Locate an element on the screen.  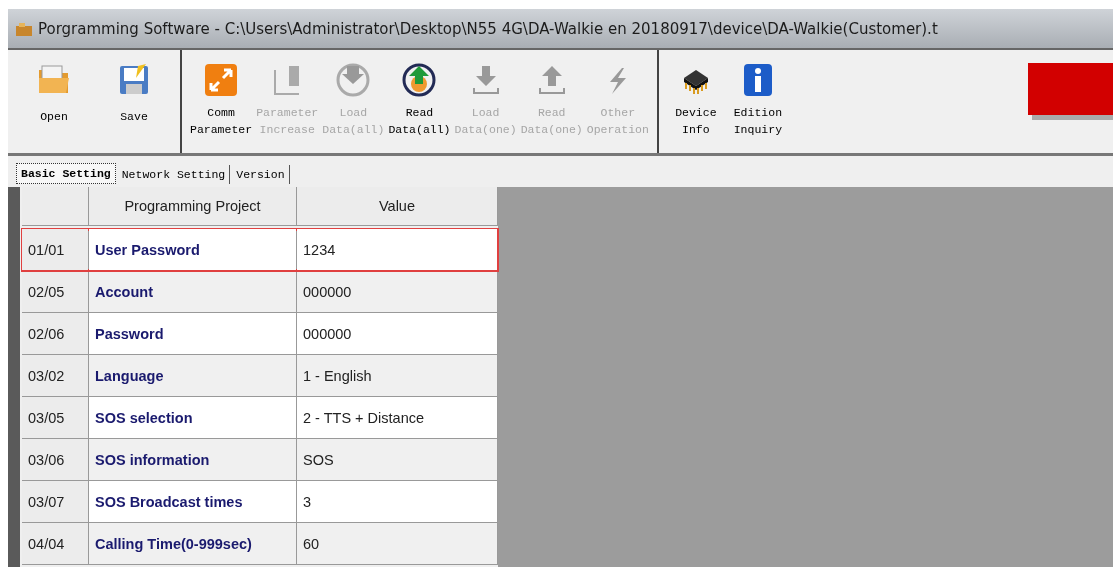
app-icon is located at coordinates (24, 28).